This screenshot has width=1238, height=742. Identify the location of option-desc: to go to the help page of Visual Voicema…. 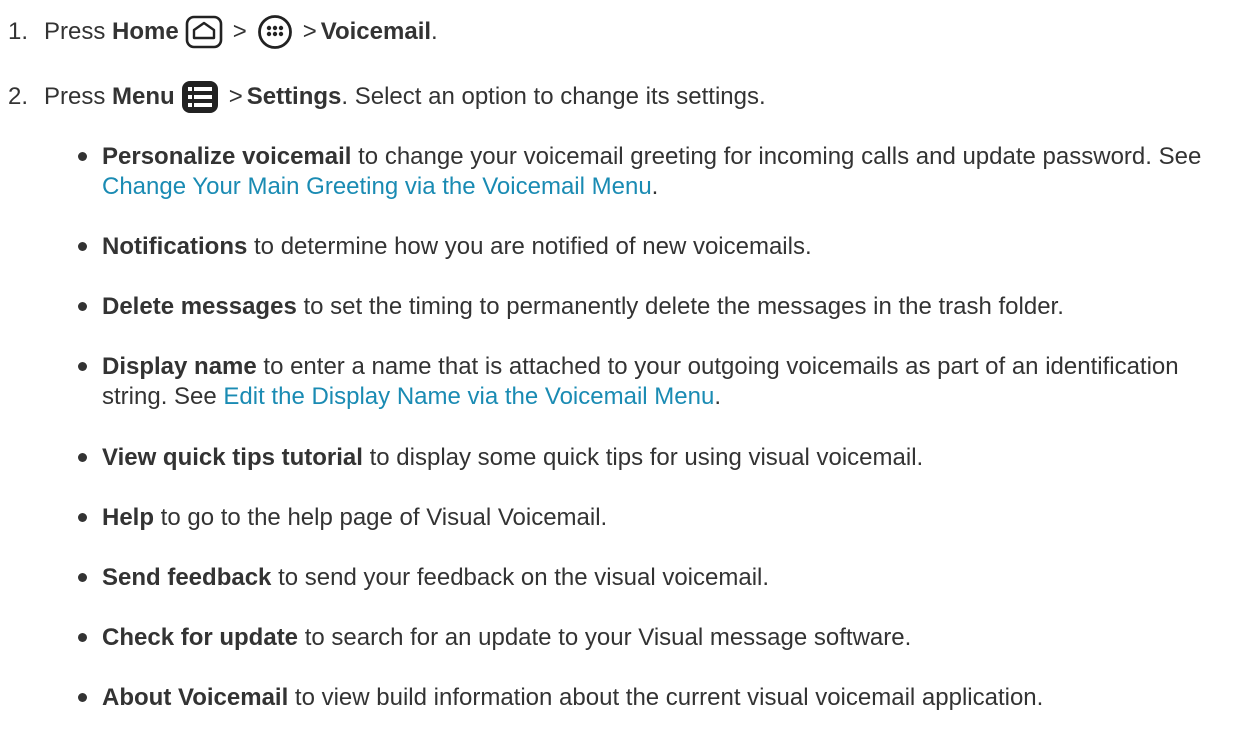
(381, 517).